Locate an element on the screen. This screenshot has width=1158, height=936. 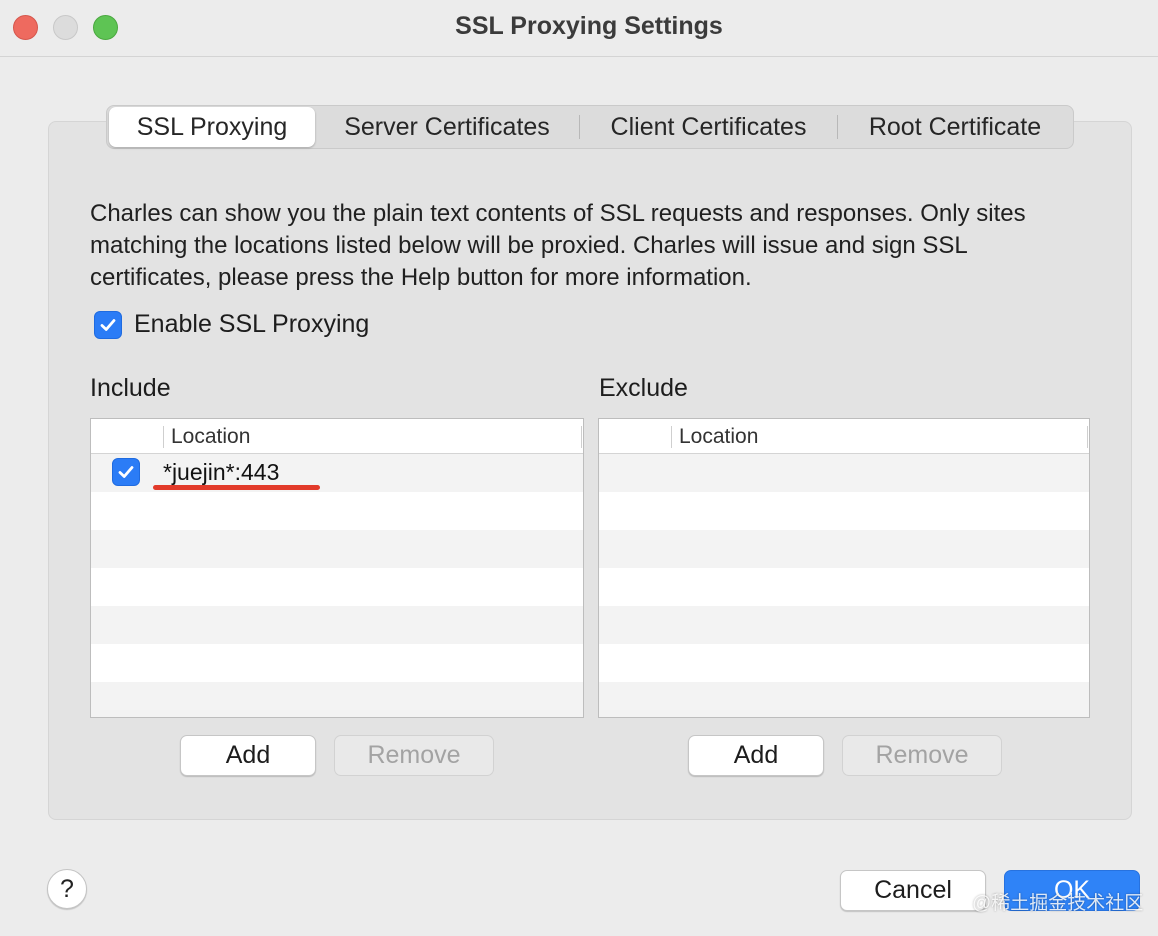
include-title: Include is located at coordinates (130, 388).